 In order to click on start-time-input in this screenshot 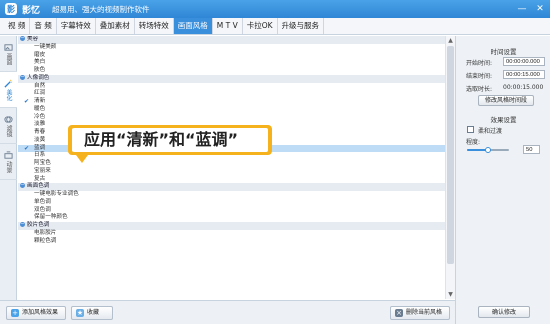, I will do `click(524, 61)`.